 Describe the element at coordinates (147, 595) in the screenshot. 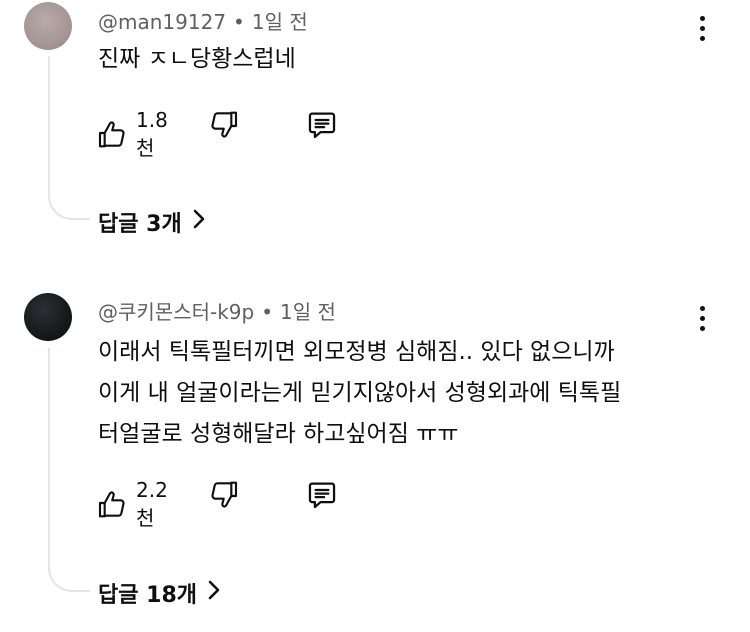

I see `replies-count: 답글 18개` at that location.